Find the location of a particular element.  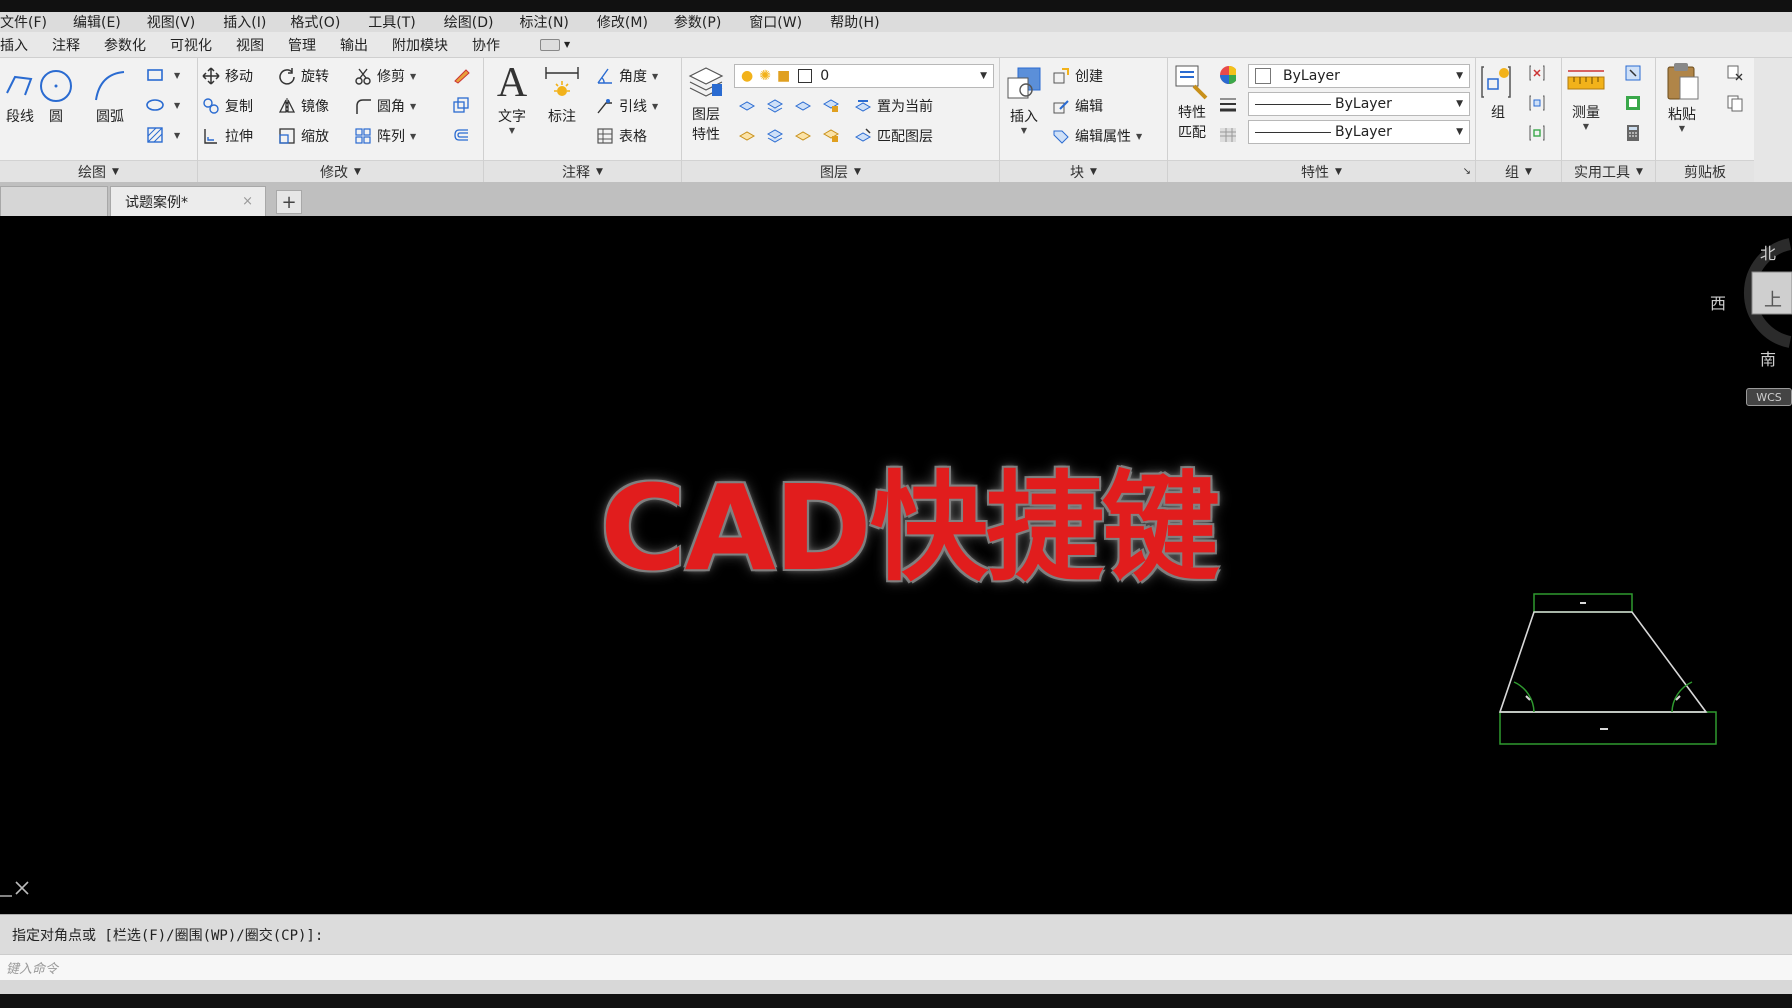

tab-manage: 管理 is located at coordinates (302, 45).